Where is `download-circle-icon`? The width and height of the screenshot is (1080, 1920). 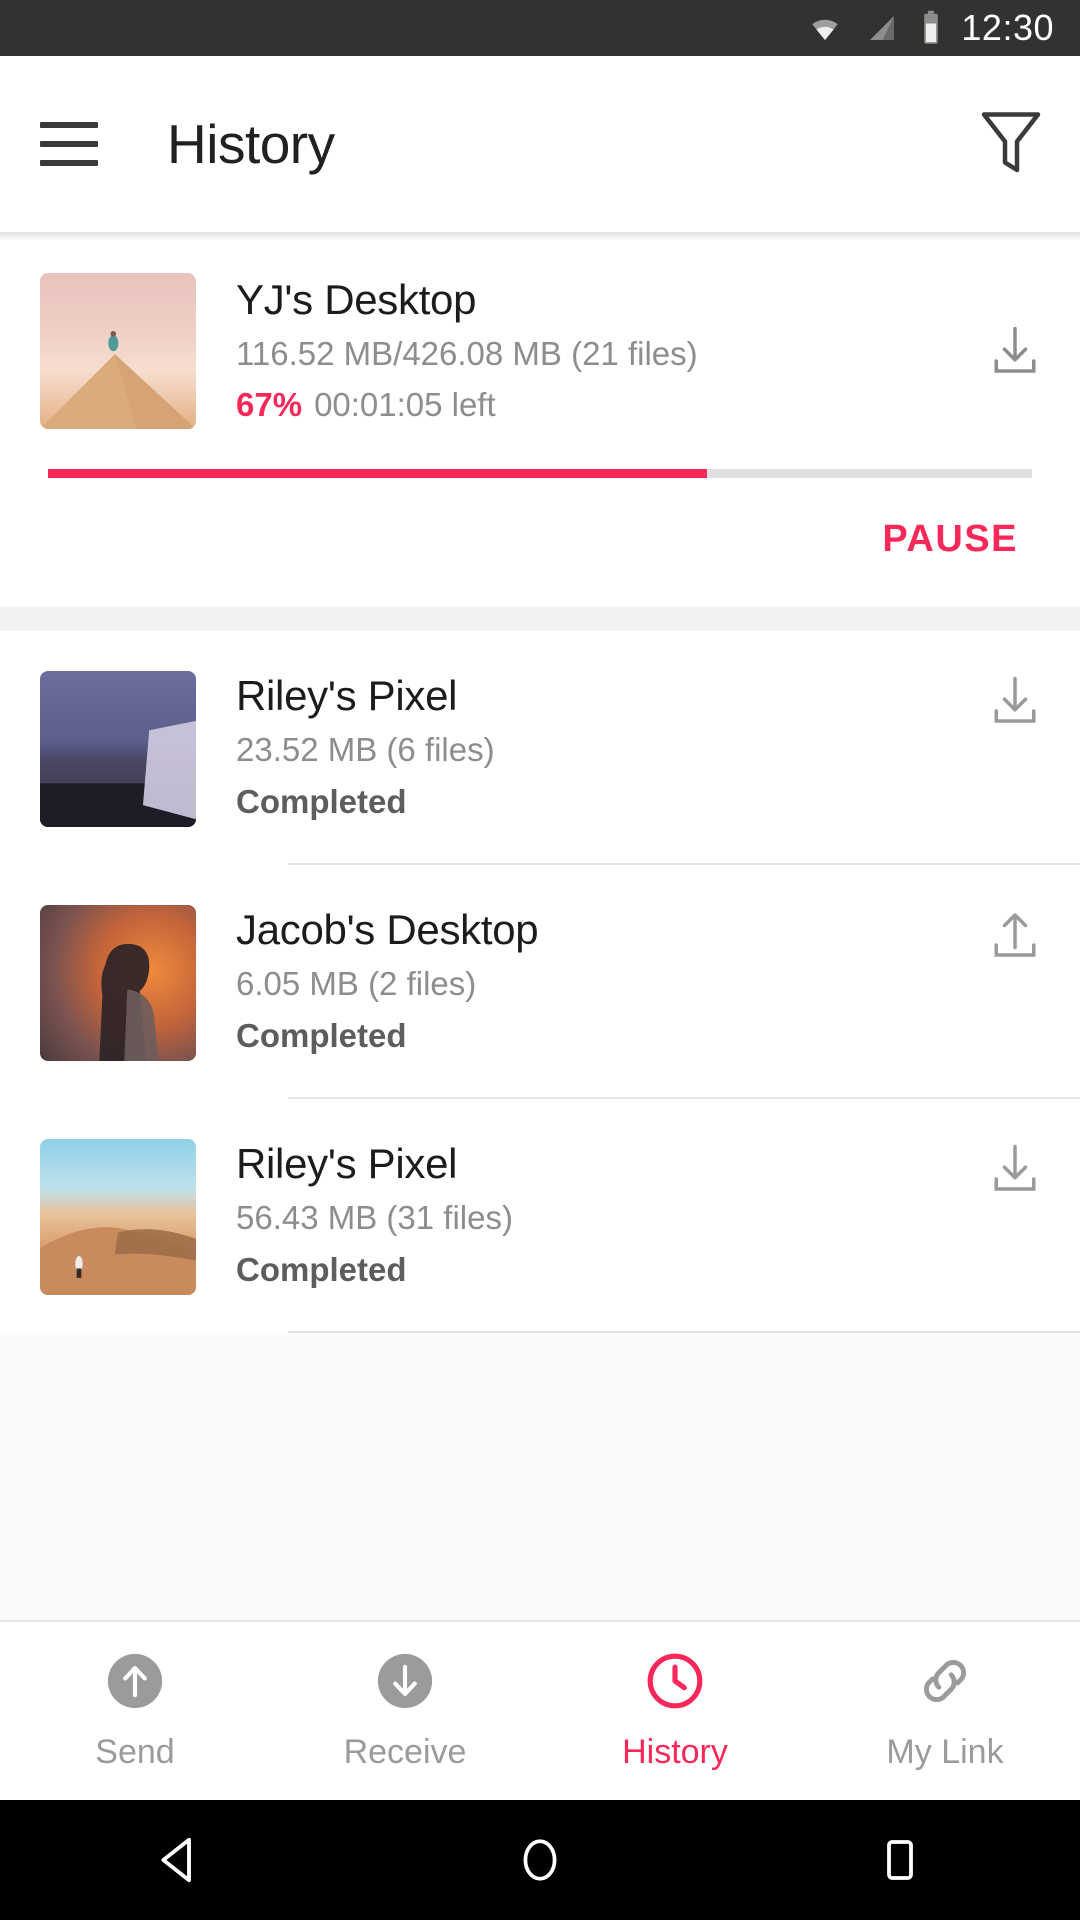
download-circle-icon is located at coordinates (405, 1683).